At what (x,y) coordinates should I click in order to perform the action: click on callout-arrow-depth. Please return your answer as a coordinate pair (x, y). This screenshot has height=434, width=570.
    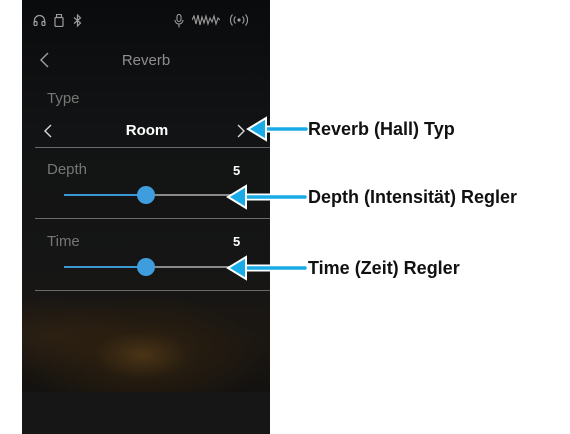
    Looking at the image, I should click on (267, 197).